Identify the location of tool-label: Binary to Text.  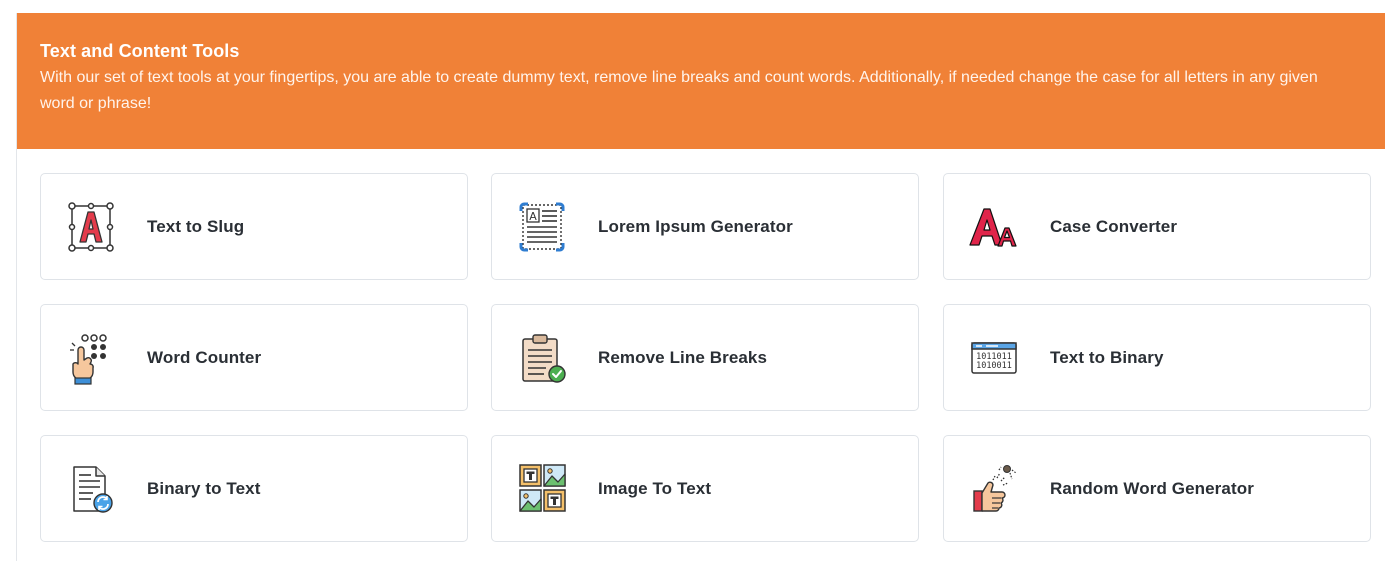
(204, 488).